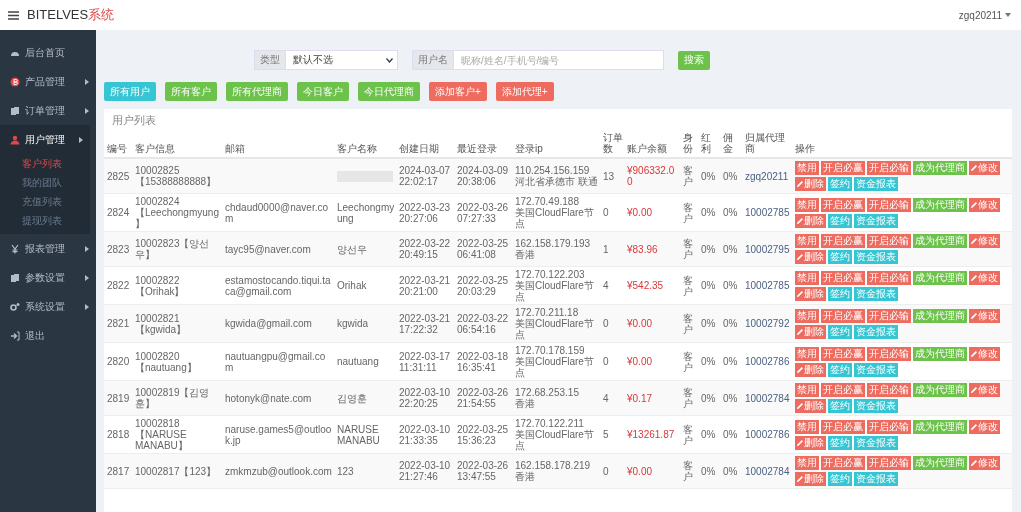 This screenshot has height=512, width=1021. What do you see at coordinates (48, 277) in the screenshot?
I see `sidebar-item: 参数设置` at bounding box center [48, 277].